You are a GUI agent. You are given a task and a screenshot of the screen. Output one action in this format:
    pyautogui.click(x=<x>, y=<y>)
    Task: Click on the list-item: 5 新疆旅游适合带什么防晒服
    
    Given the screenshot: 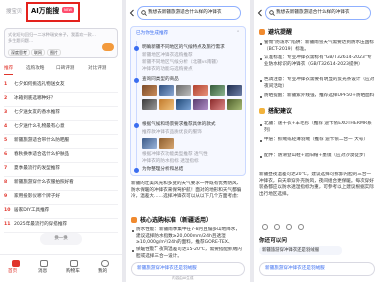 What is the action you would take?
    pyautogui.click(x=61, y=141)
    